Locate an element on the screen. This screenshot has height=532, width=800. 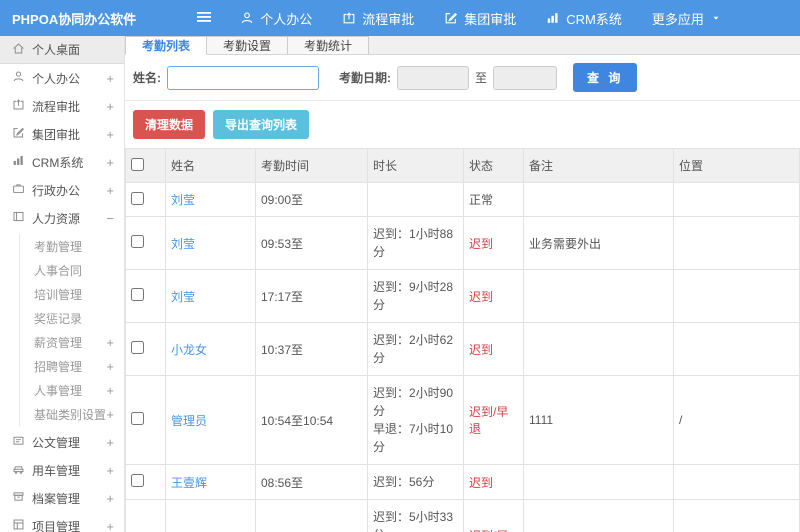
status-badge: 迟到/早退 is located at coordinates (489, 420).